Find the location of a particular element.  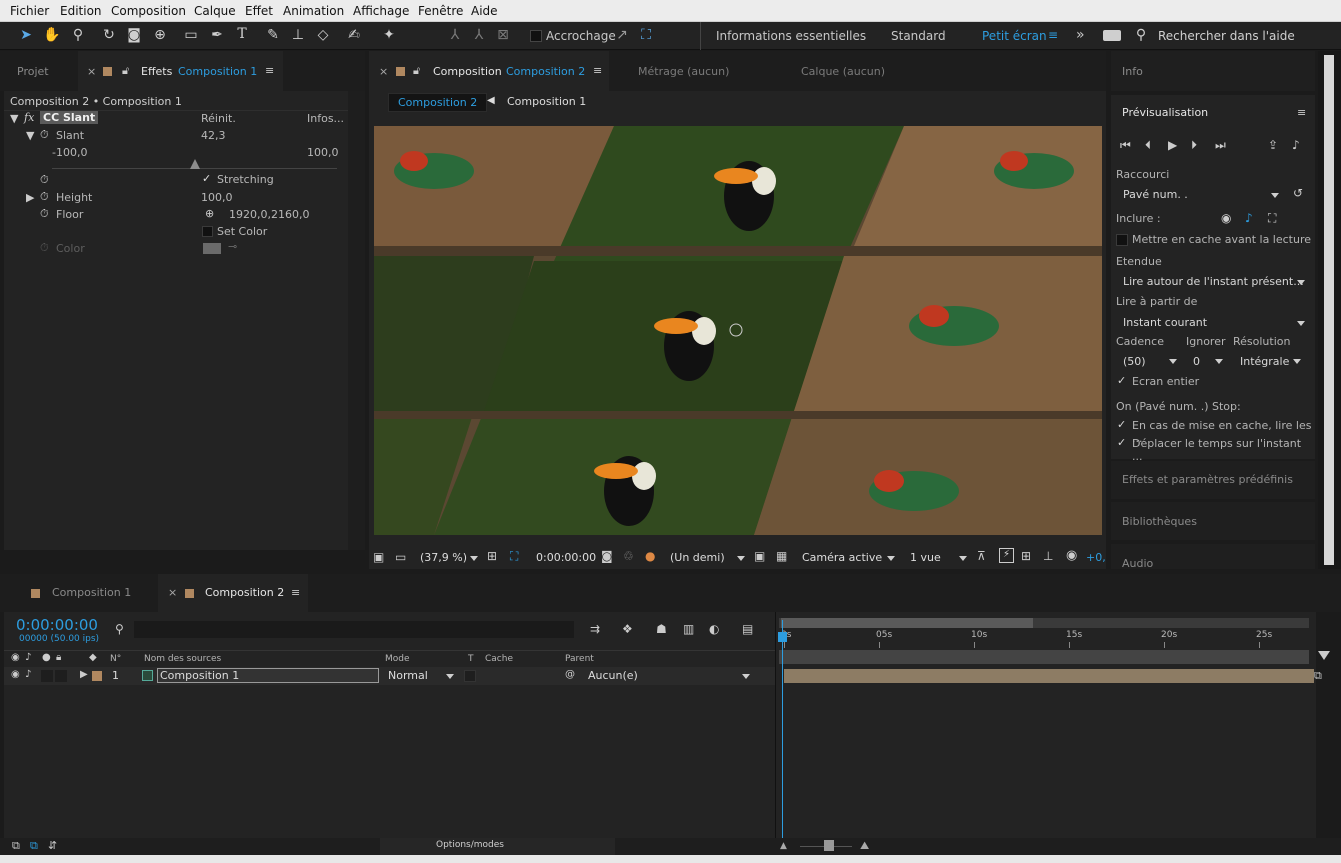

channels-icon: ● is located at coordinates (650, 556).